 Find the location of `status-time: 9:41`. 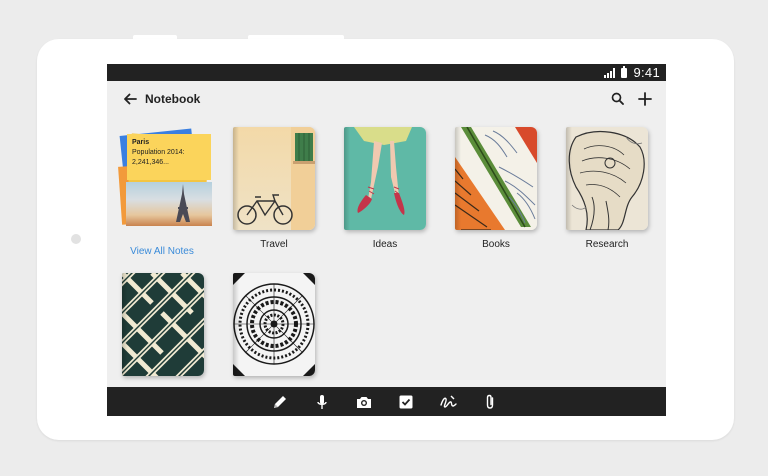

status-time: 9:41 is located at coordinates (646, 72).